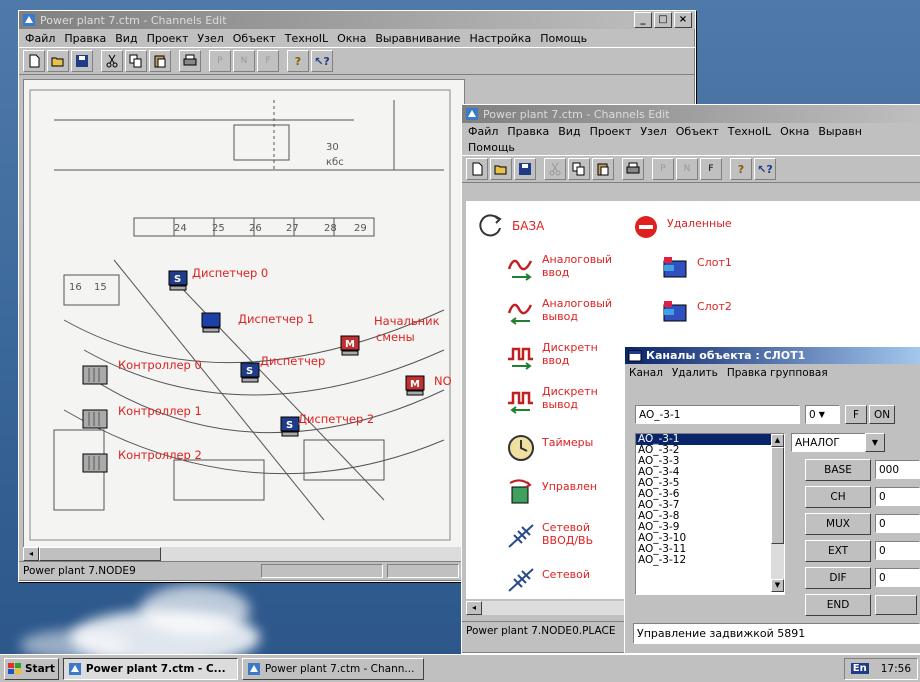  What do you see at coordinates (663, 20) in the screenshot?
I see `maximize-button: □` at bounding box center [663, 20].